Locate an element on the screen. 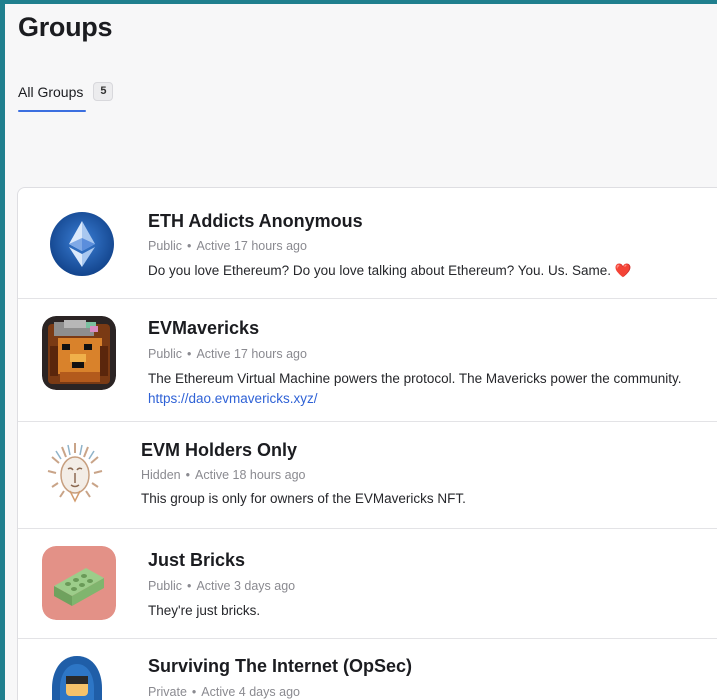 This screenshot has height=700, width=717. group-name: EVM Holders Only is located at coordinates (219, 450).